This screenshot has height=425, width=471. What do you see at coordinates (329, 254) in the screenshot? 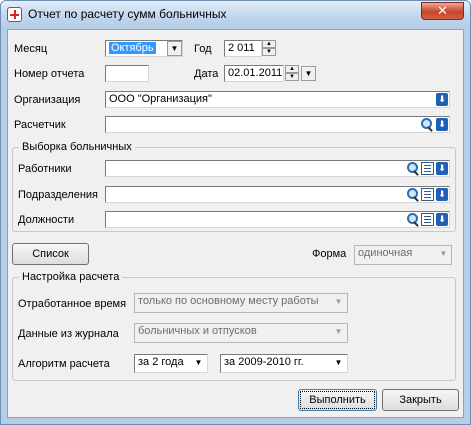
I see `form-type-label: Форма` at bounding box center [329, 254].